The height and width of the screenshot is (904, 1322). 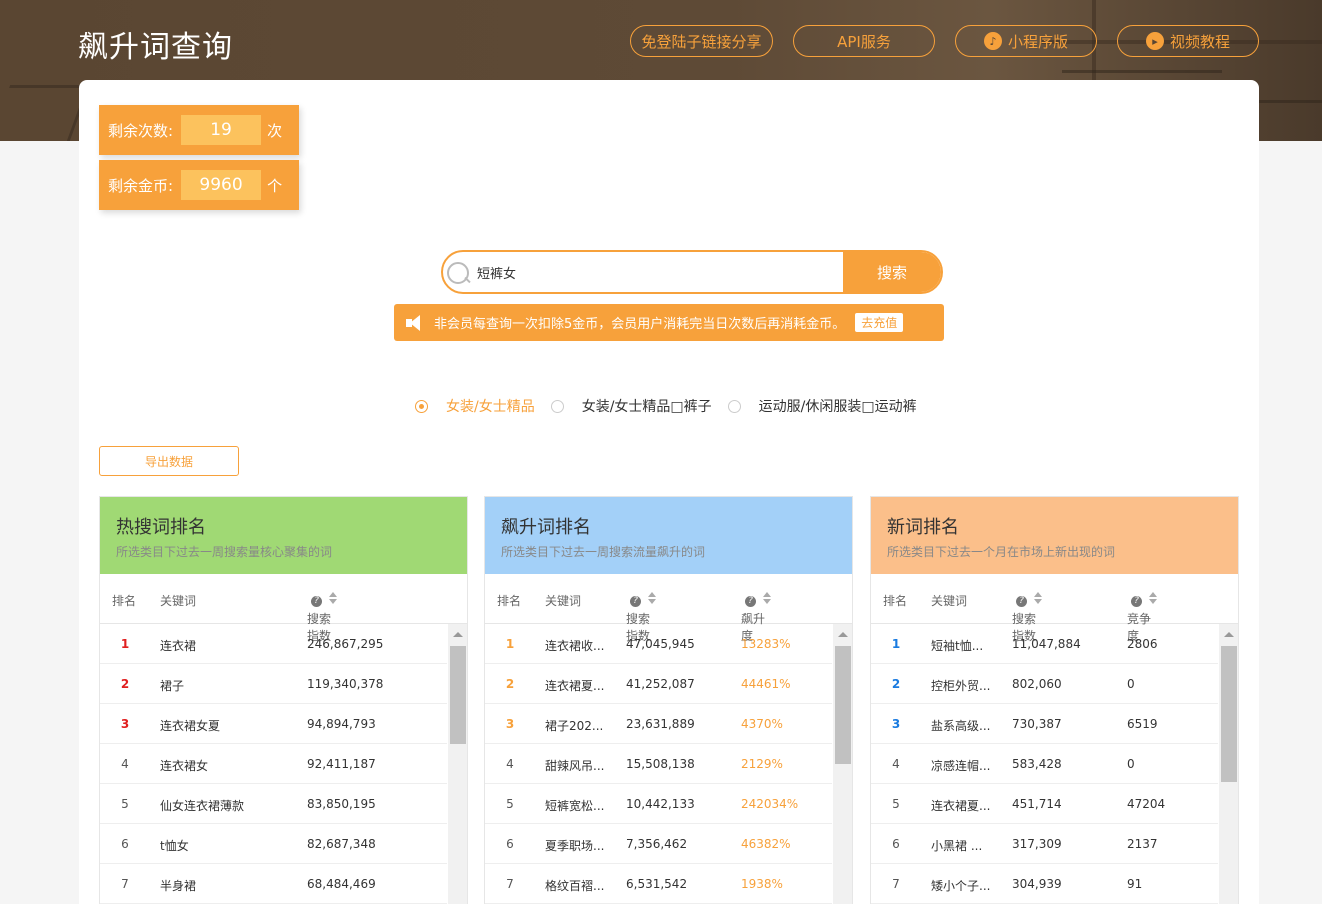 I want to click on competition-cell: 0, so click(x=1131, y=684).